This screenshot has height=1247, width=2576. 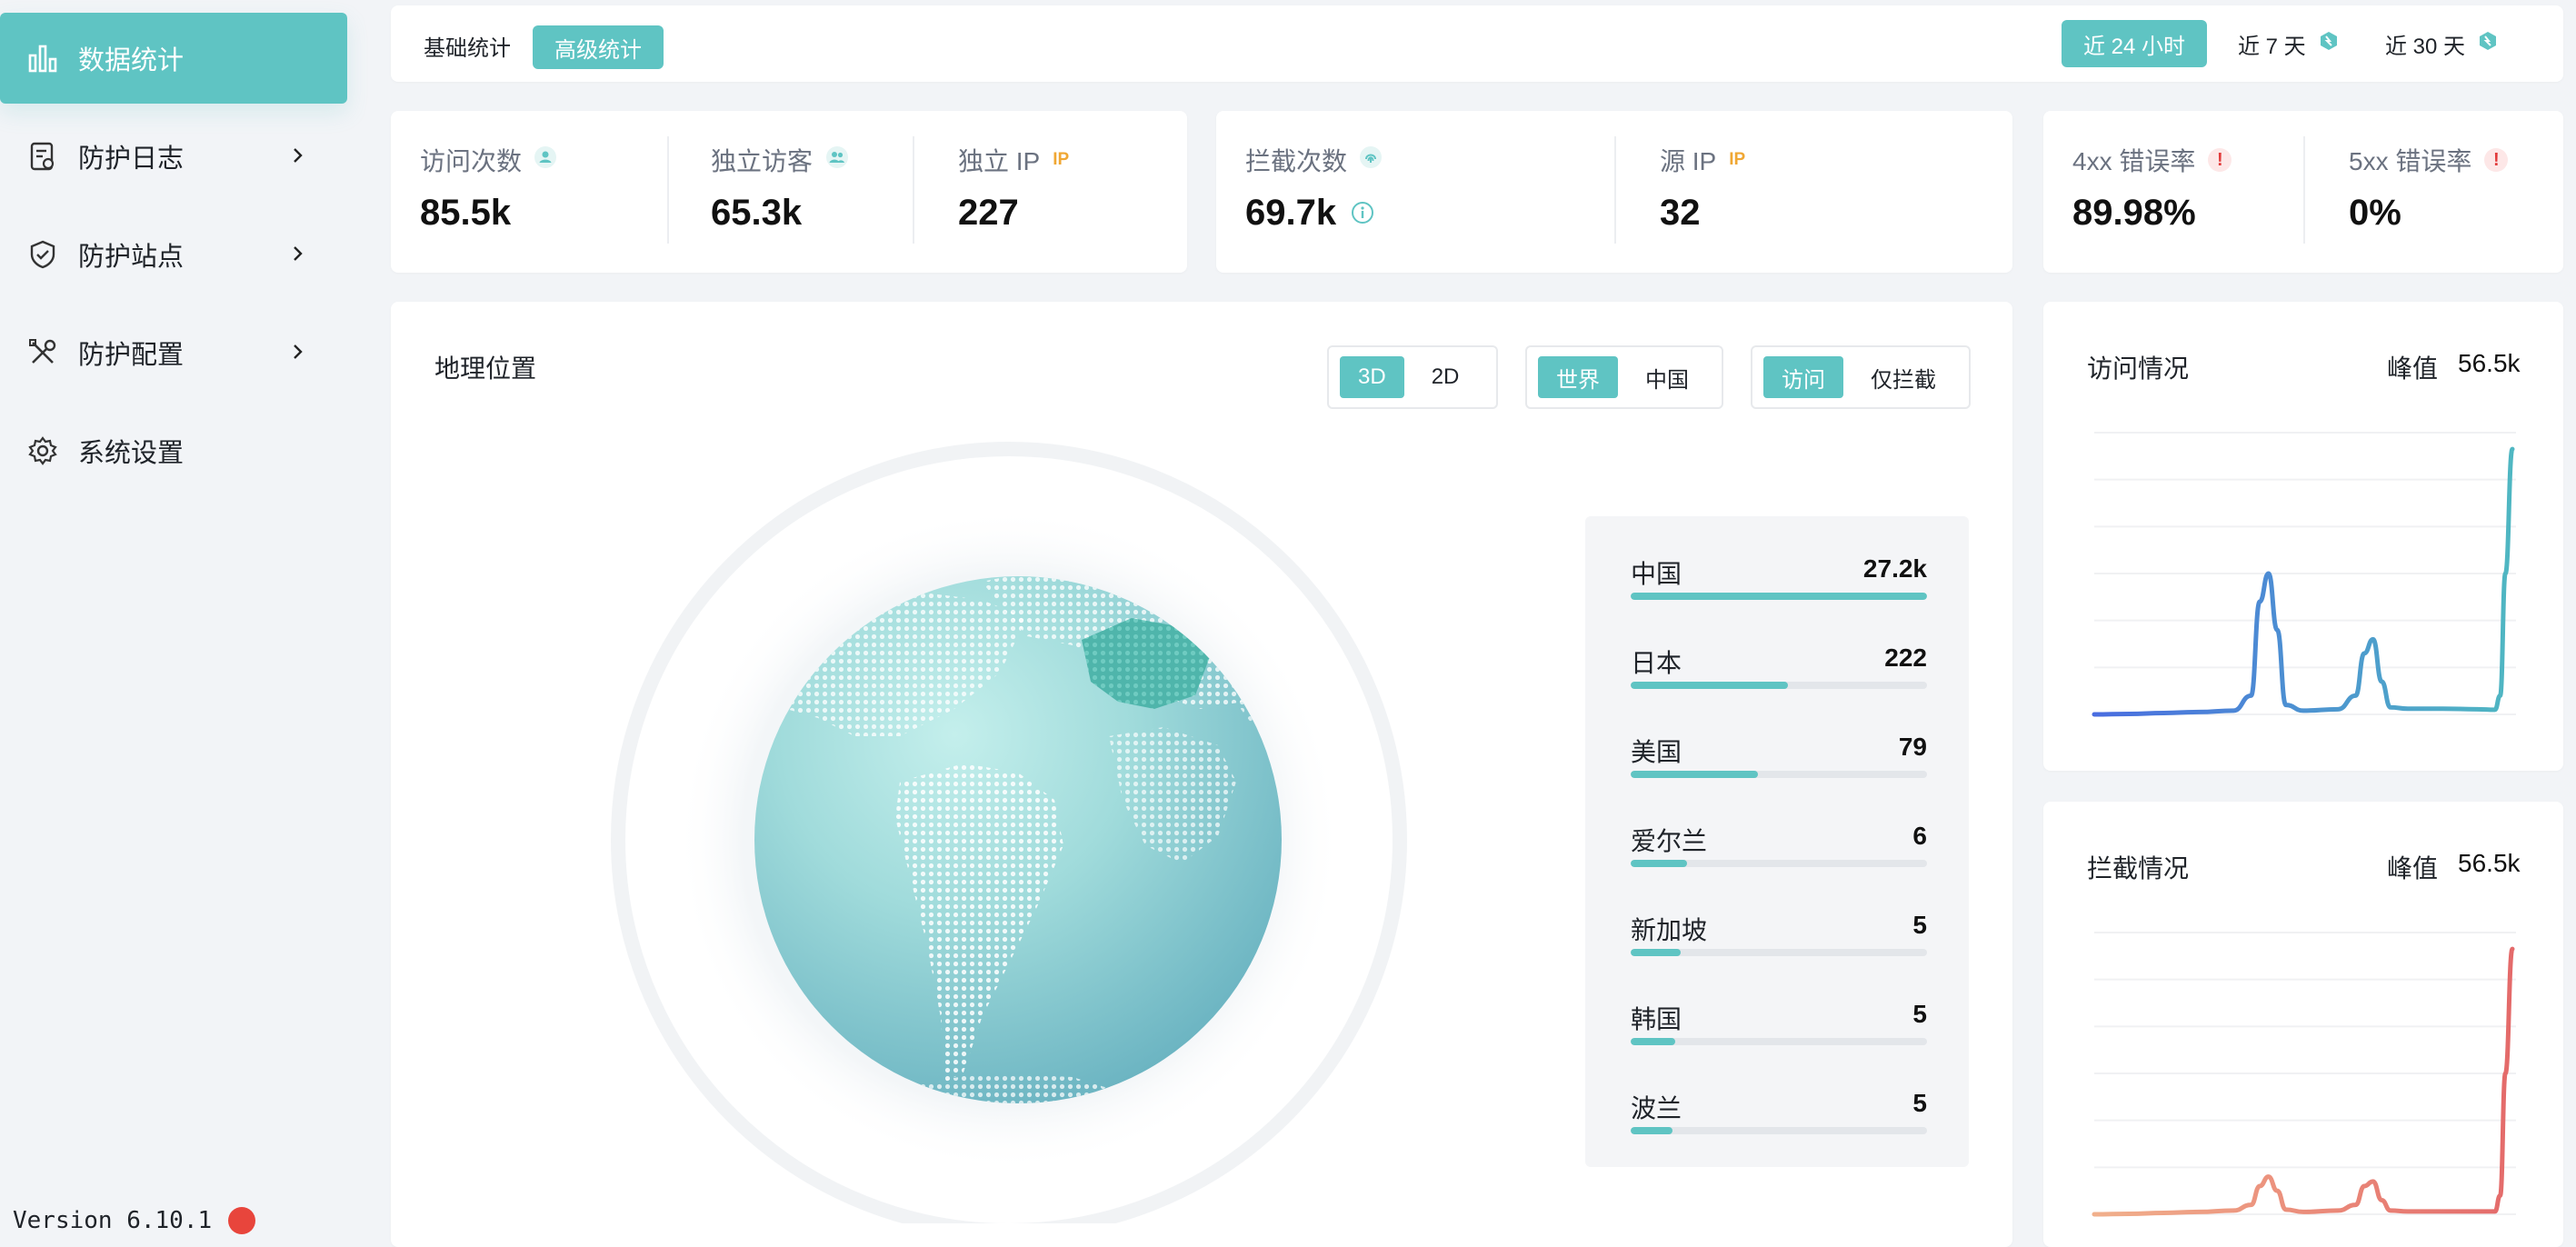 I want to click on visits-chart-title: 访问情况, so click(x=2138, y=369).